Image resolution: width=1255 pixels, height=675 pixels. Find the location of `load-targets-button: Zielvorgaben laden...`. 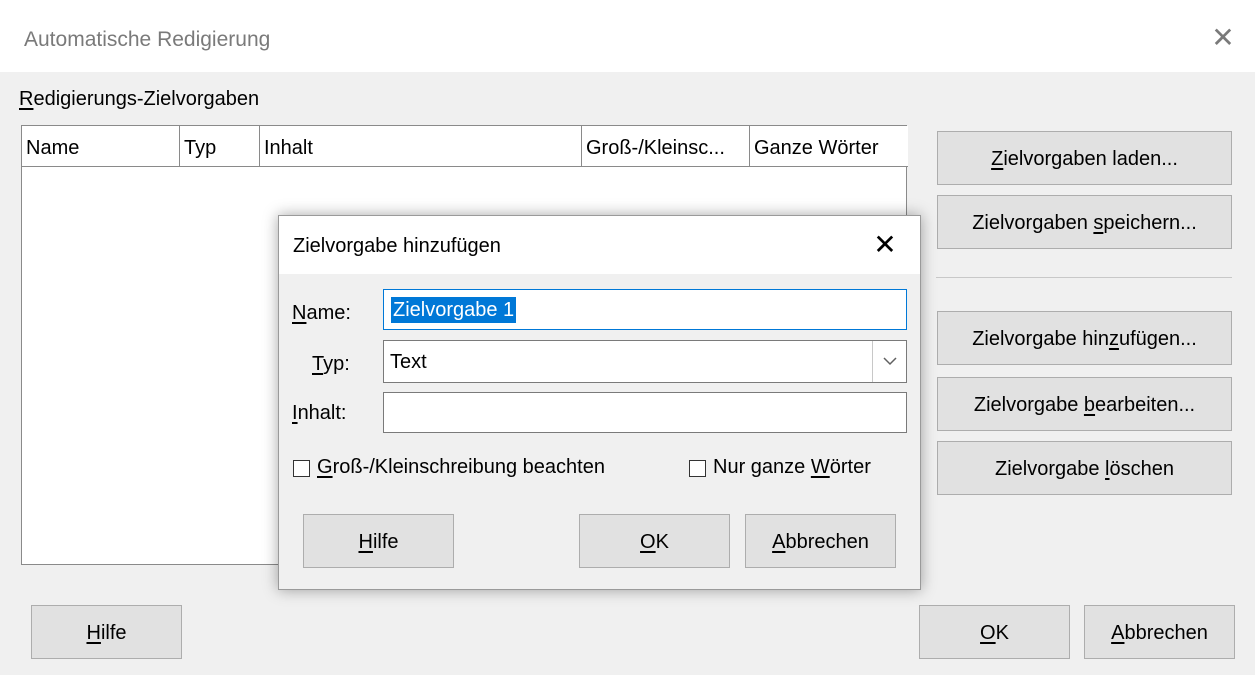

load-targets-button: Zielvorgaben laden... is located at coordinates (1084, 158).